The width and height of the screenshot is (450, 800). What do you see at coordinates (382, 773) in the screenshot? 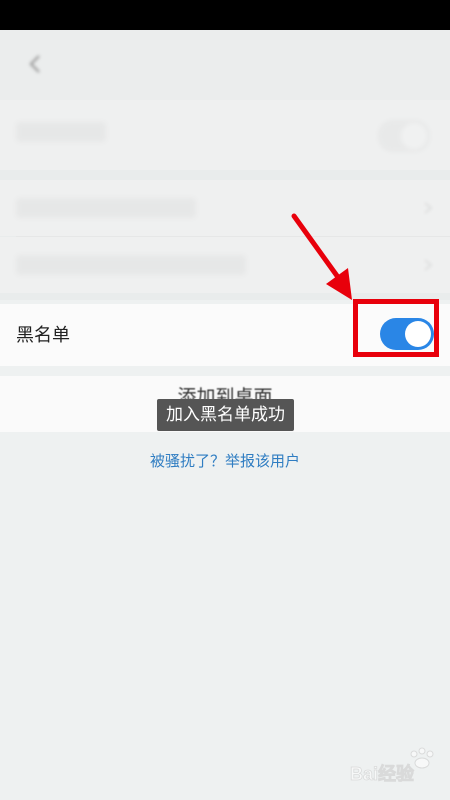
I see `svg-text: Bai经验` at bounding box center [382, 773].